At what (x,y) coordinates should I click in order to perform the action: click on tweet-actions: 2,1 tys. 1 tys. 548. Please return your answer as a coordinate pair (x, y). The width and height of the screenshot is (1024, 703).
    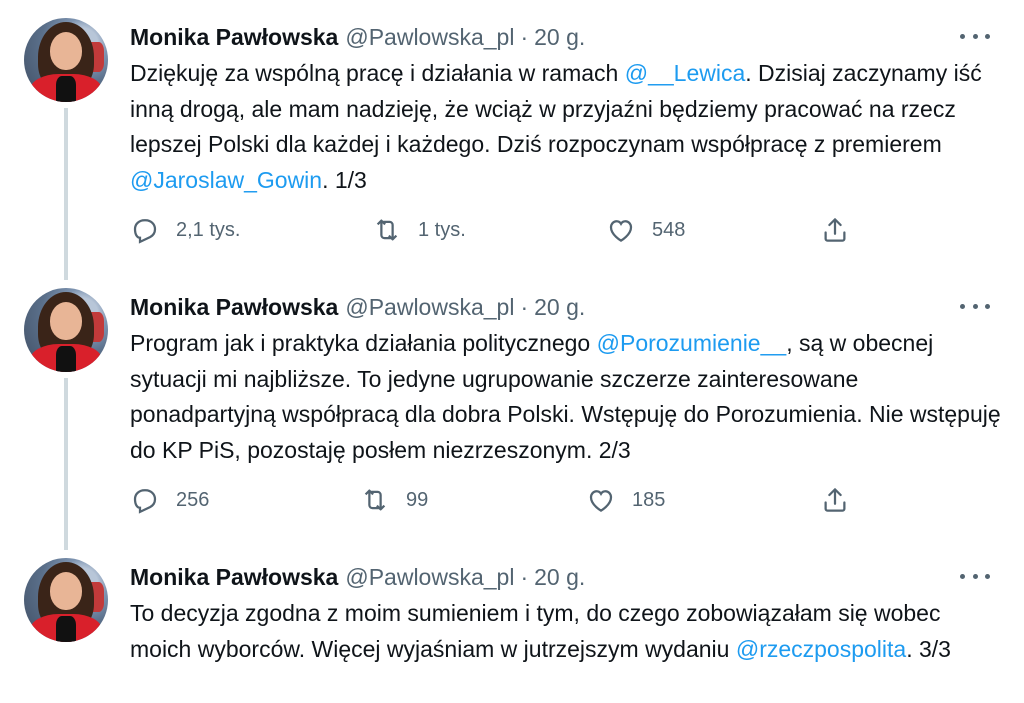
    Looking at the image, I should click on (500, 230).